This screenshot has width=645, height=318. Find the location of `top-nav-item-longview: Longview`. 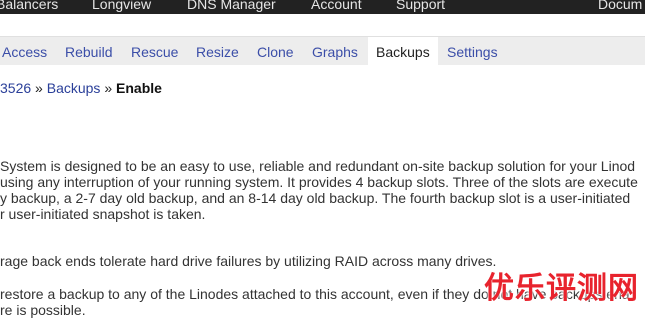

top-nav-item-longview: Longview is located at coordinates (121, 5).